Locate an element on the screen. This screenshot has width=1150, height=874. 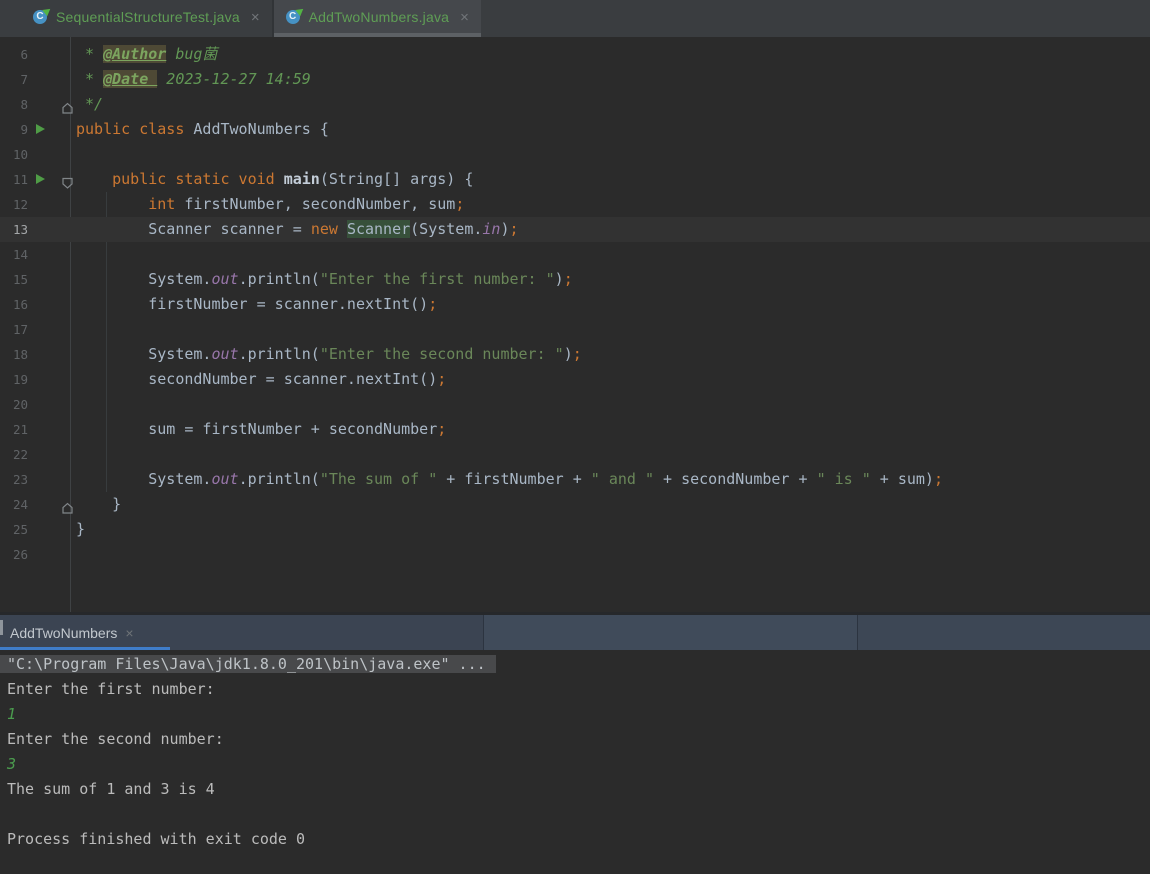
code-line: 6 * @Author bug菌 is located at coordinates (575, 54).